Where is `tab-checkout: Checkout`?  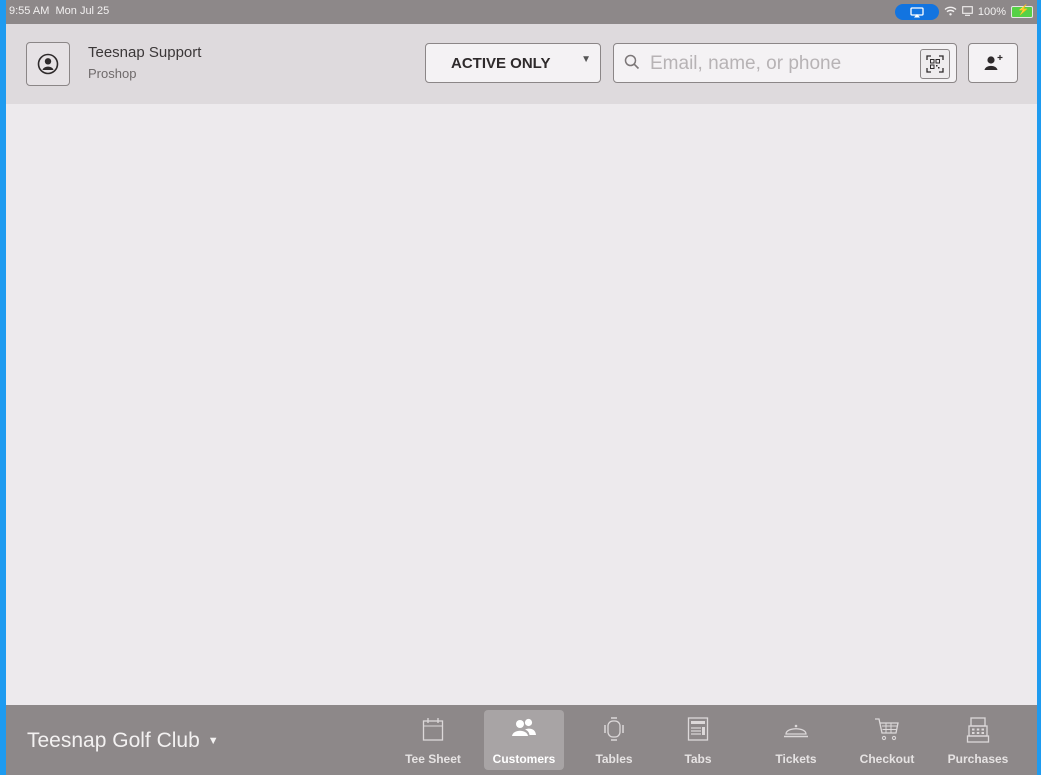
tab-checkout: Checkout is located at coordinates (887, 740).